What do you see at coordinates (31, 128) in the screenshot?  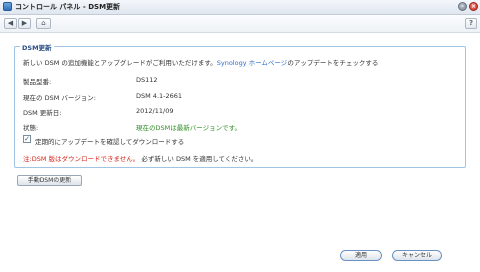 I see `status-label: 状態:` at bounding box center [31, 128].